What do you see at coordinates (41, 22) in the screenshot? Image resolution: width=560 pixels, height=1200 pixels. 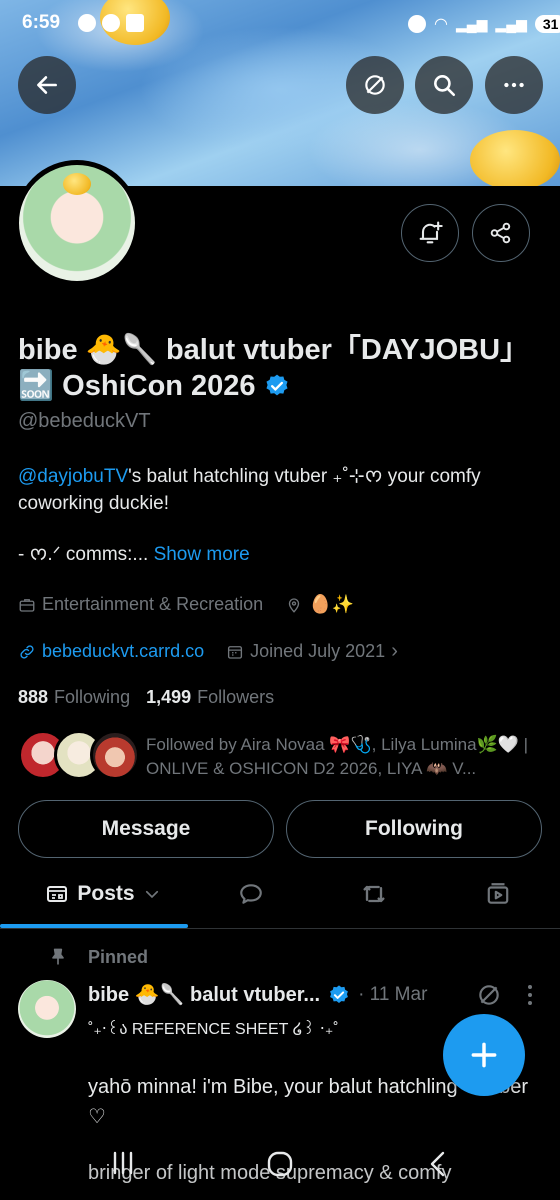 I see `status-time: 6:59` at bounding box center [41, 22].